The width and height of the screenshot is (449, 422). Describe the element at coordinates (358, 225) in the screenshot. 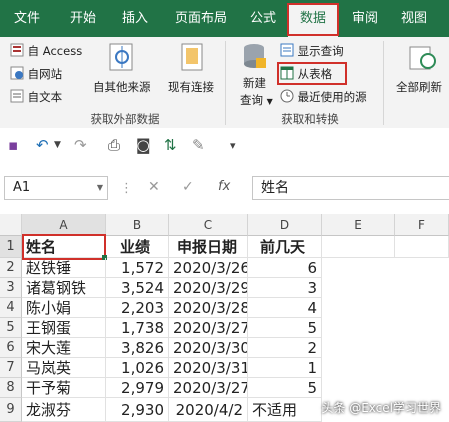

I see `column-header-e: E` at that location.